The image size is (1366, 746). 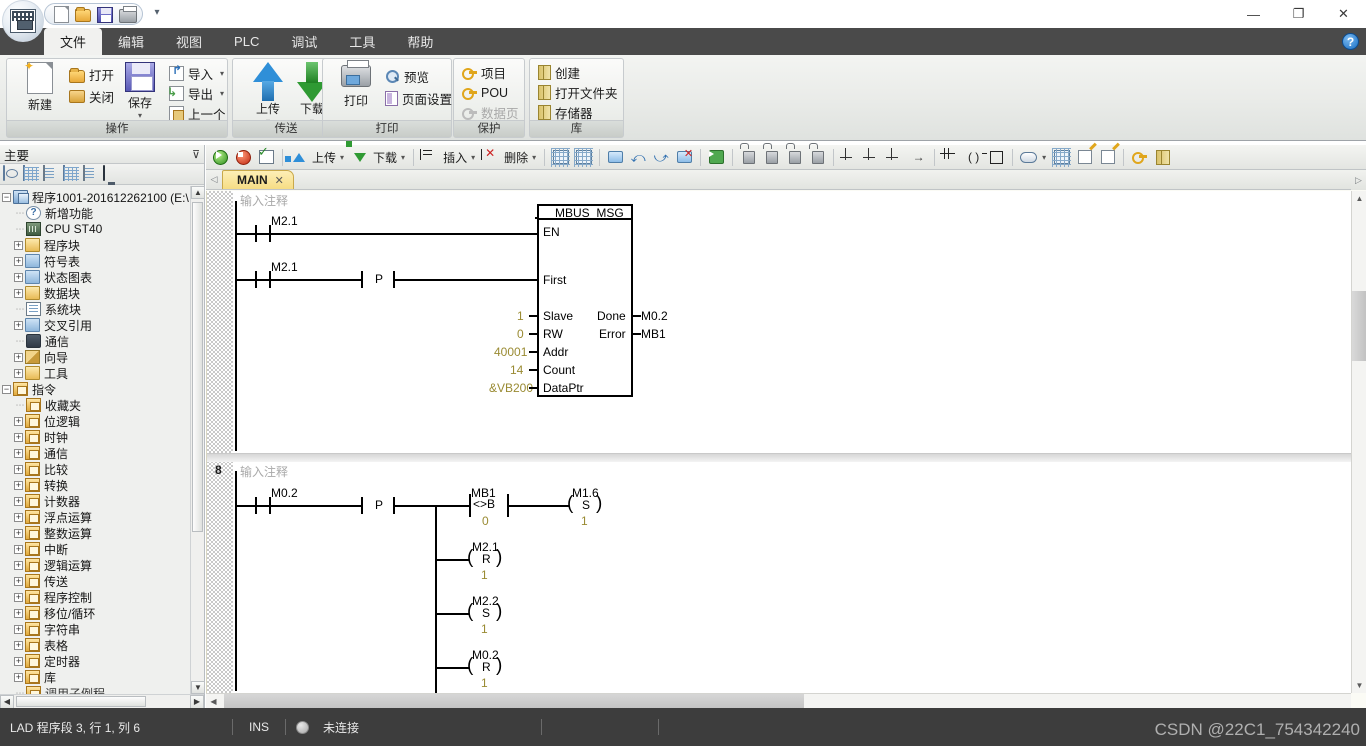 What do you see at coordinates (111, 173) in the screenshot?
I see `monitor-icon` at bounding box center [111, 173].